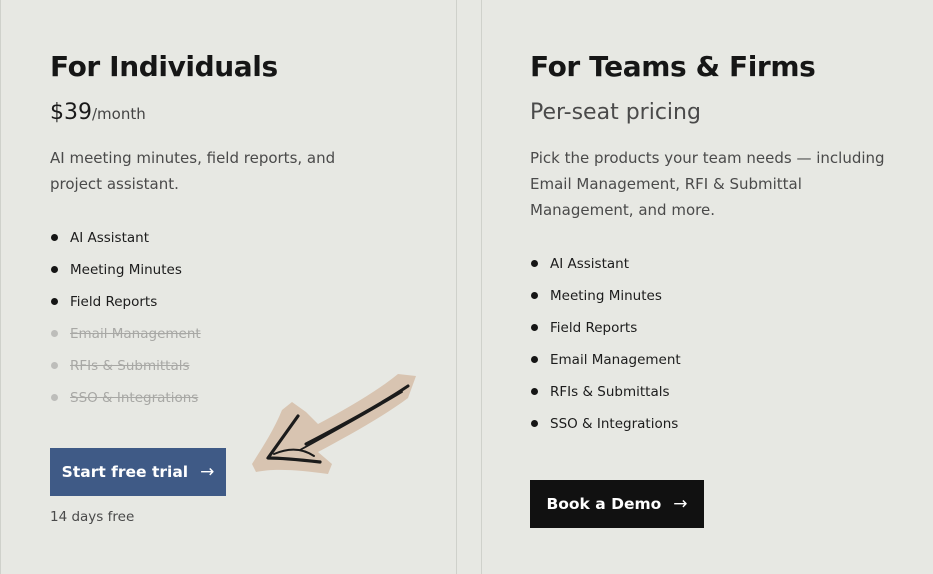 This screenshot has width=933, height=574. Describe the element at coordinates (0, 287) in the screenshot. I see `left-edge-divider` at that location.